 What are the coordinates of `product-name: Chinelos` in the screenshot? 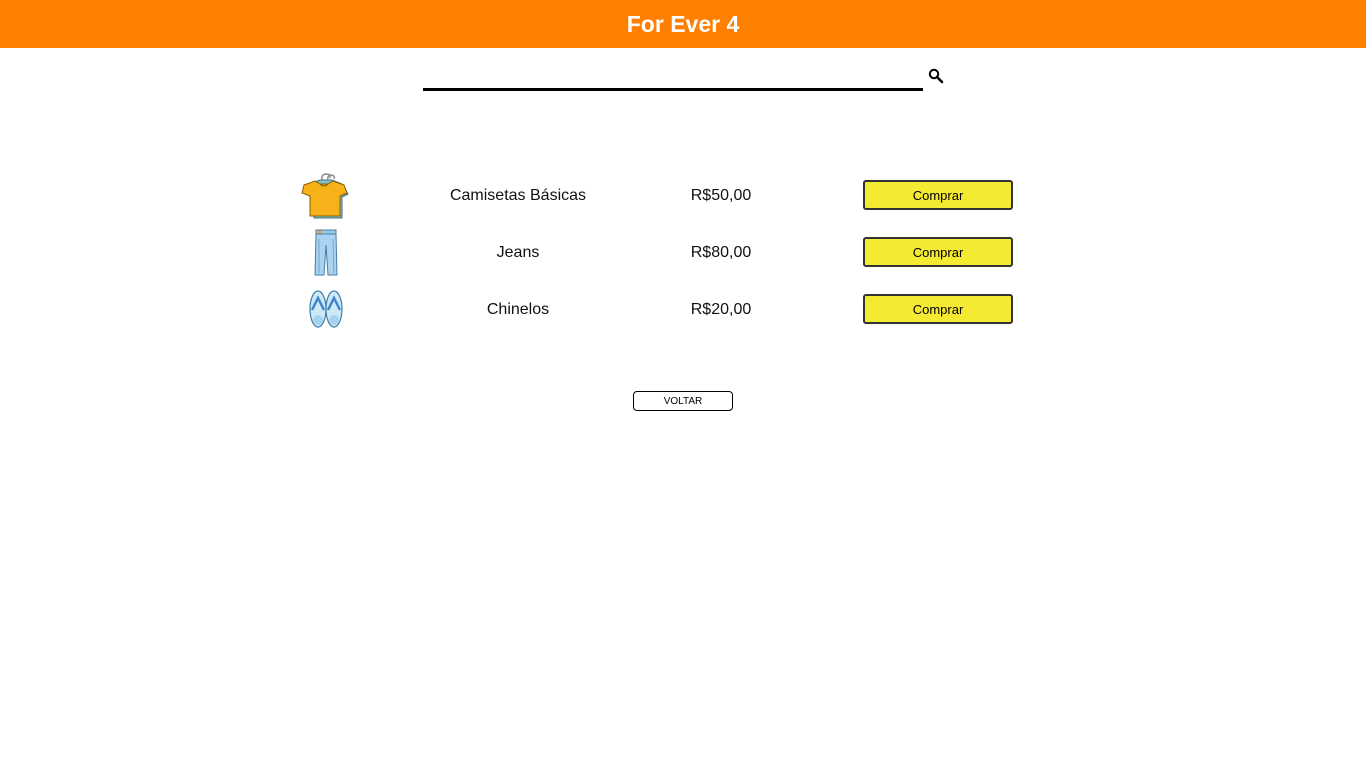 It's located at (518, 309).